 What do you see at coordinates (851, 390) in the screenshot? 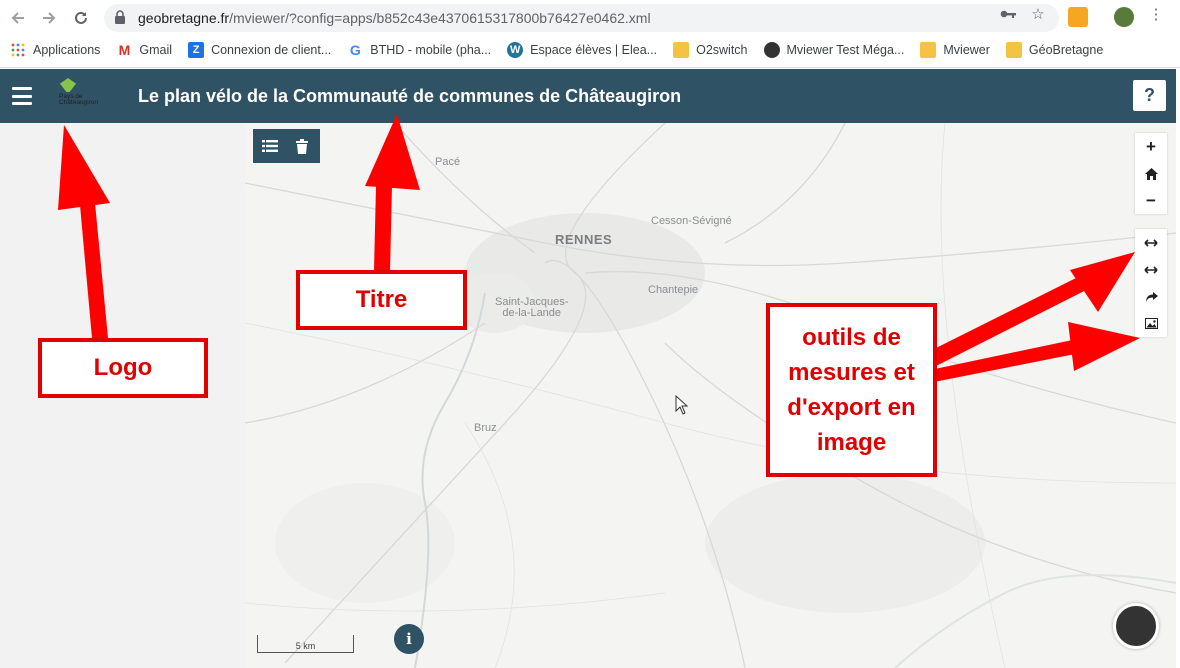
I see `annotation-outils: outils de mesures et d'export en image` at bounding box center [851, 390].